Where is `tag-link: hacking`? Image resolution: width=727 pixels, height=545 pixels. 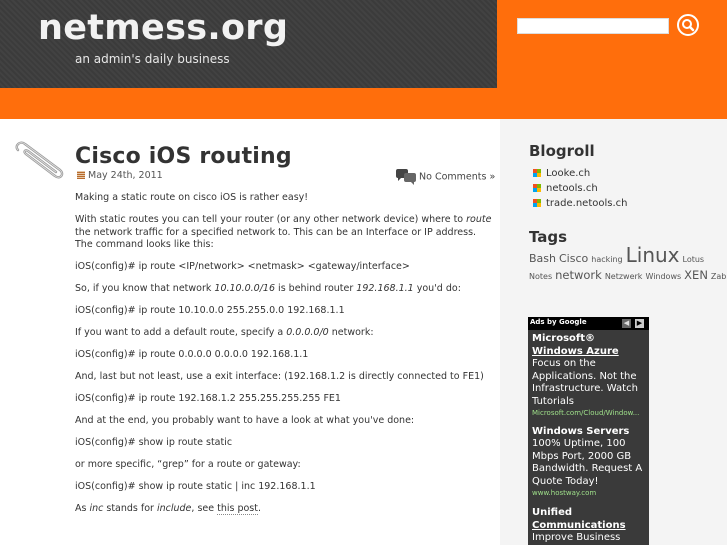
tag-link: hacking is located at coordinates (606, 259).